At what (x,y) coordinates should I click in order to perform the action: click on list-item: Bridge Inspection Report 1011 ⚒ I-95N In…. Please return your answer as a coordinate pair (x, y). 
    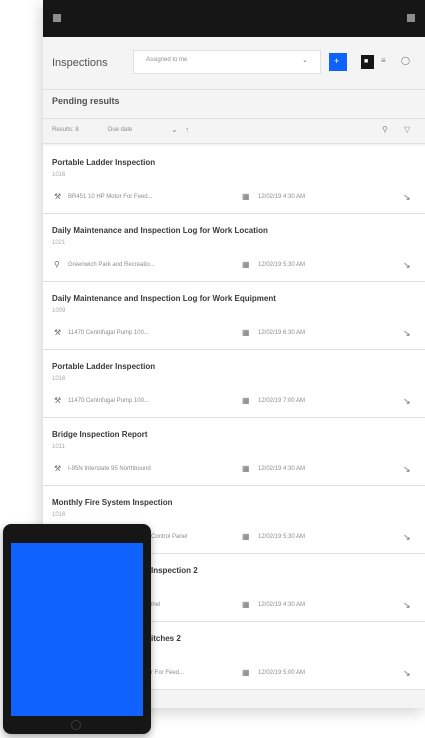
    Looking at the image, I should click on (234, 452).